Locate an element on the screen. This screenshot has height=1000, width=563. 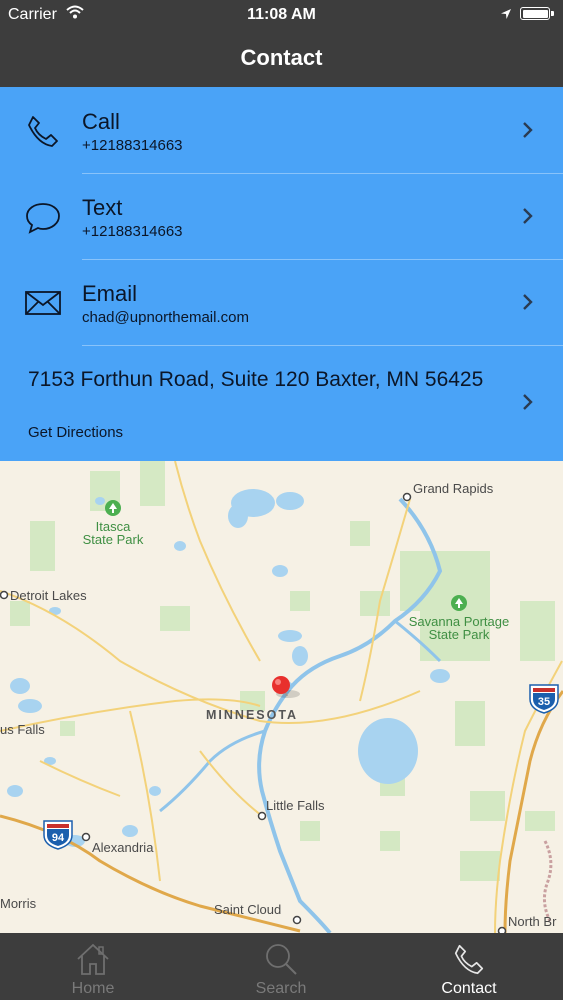
location-arrow-icon is located at coordinates (506, 16).